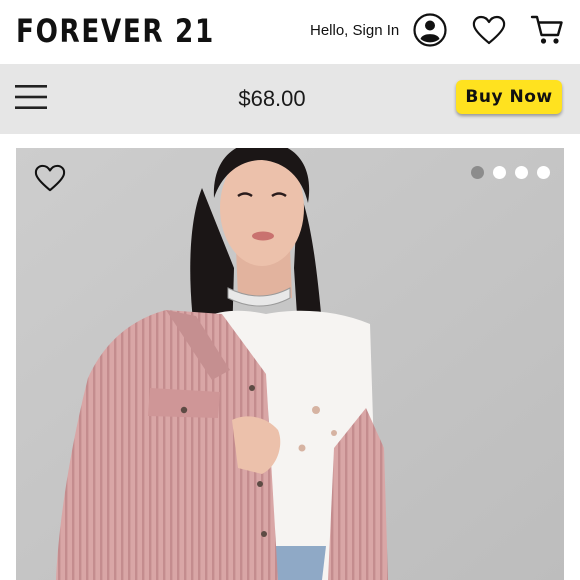 The image size is (580, 580). I want to click on buy-now-button: Buy Now, so click(509, 97).